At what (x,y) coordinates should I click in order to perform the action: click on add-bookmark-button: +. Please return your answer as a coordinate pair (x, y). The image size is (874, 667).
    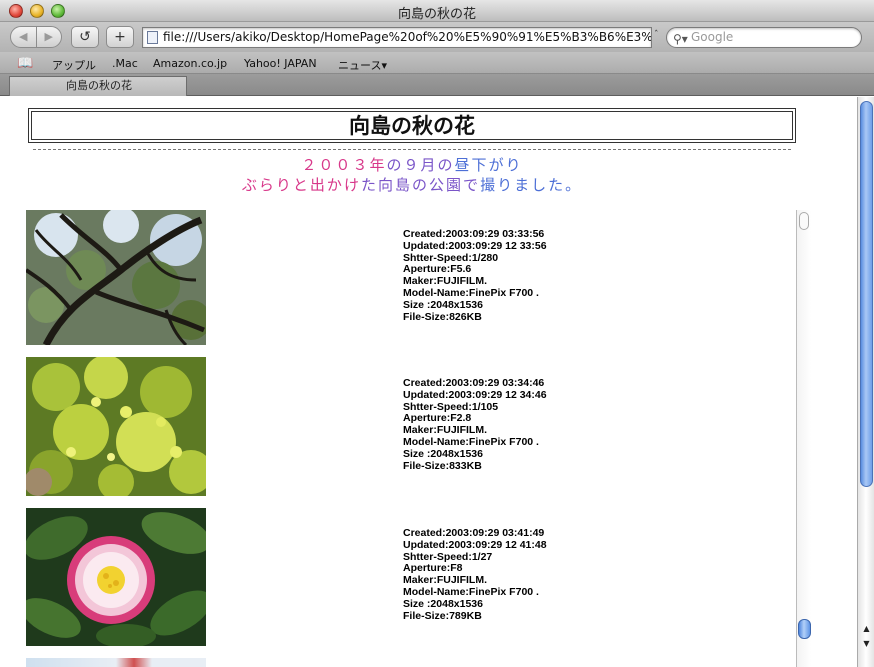
    Looking at the image, I should click on (120, 37).